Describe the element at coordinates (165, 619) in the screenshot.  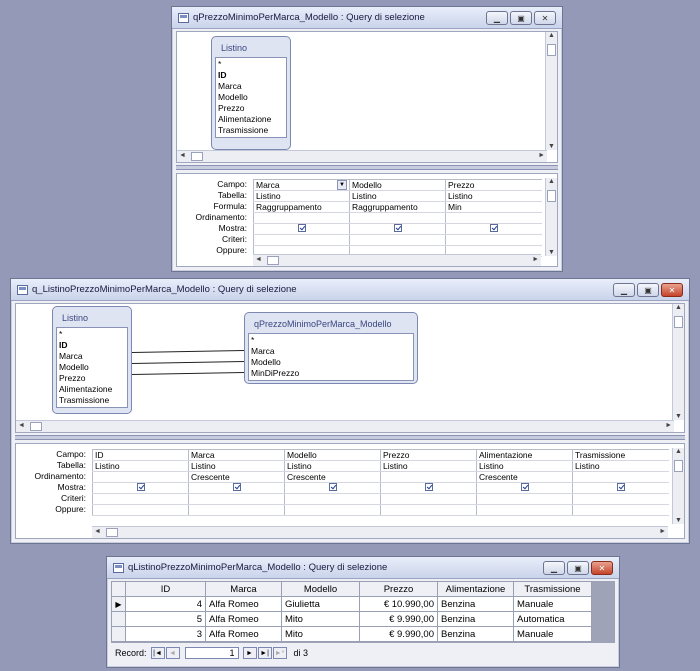
I see `cell: 5` at that location.